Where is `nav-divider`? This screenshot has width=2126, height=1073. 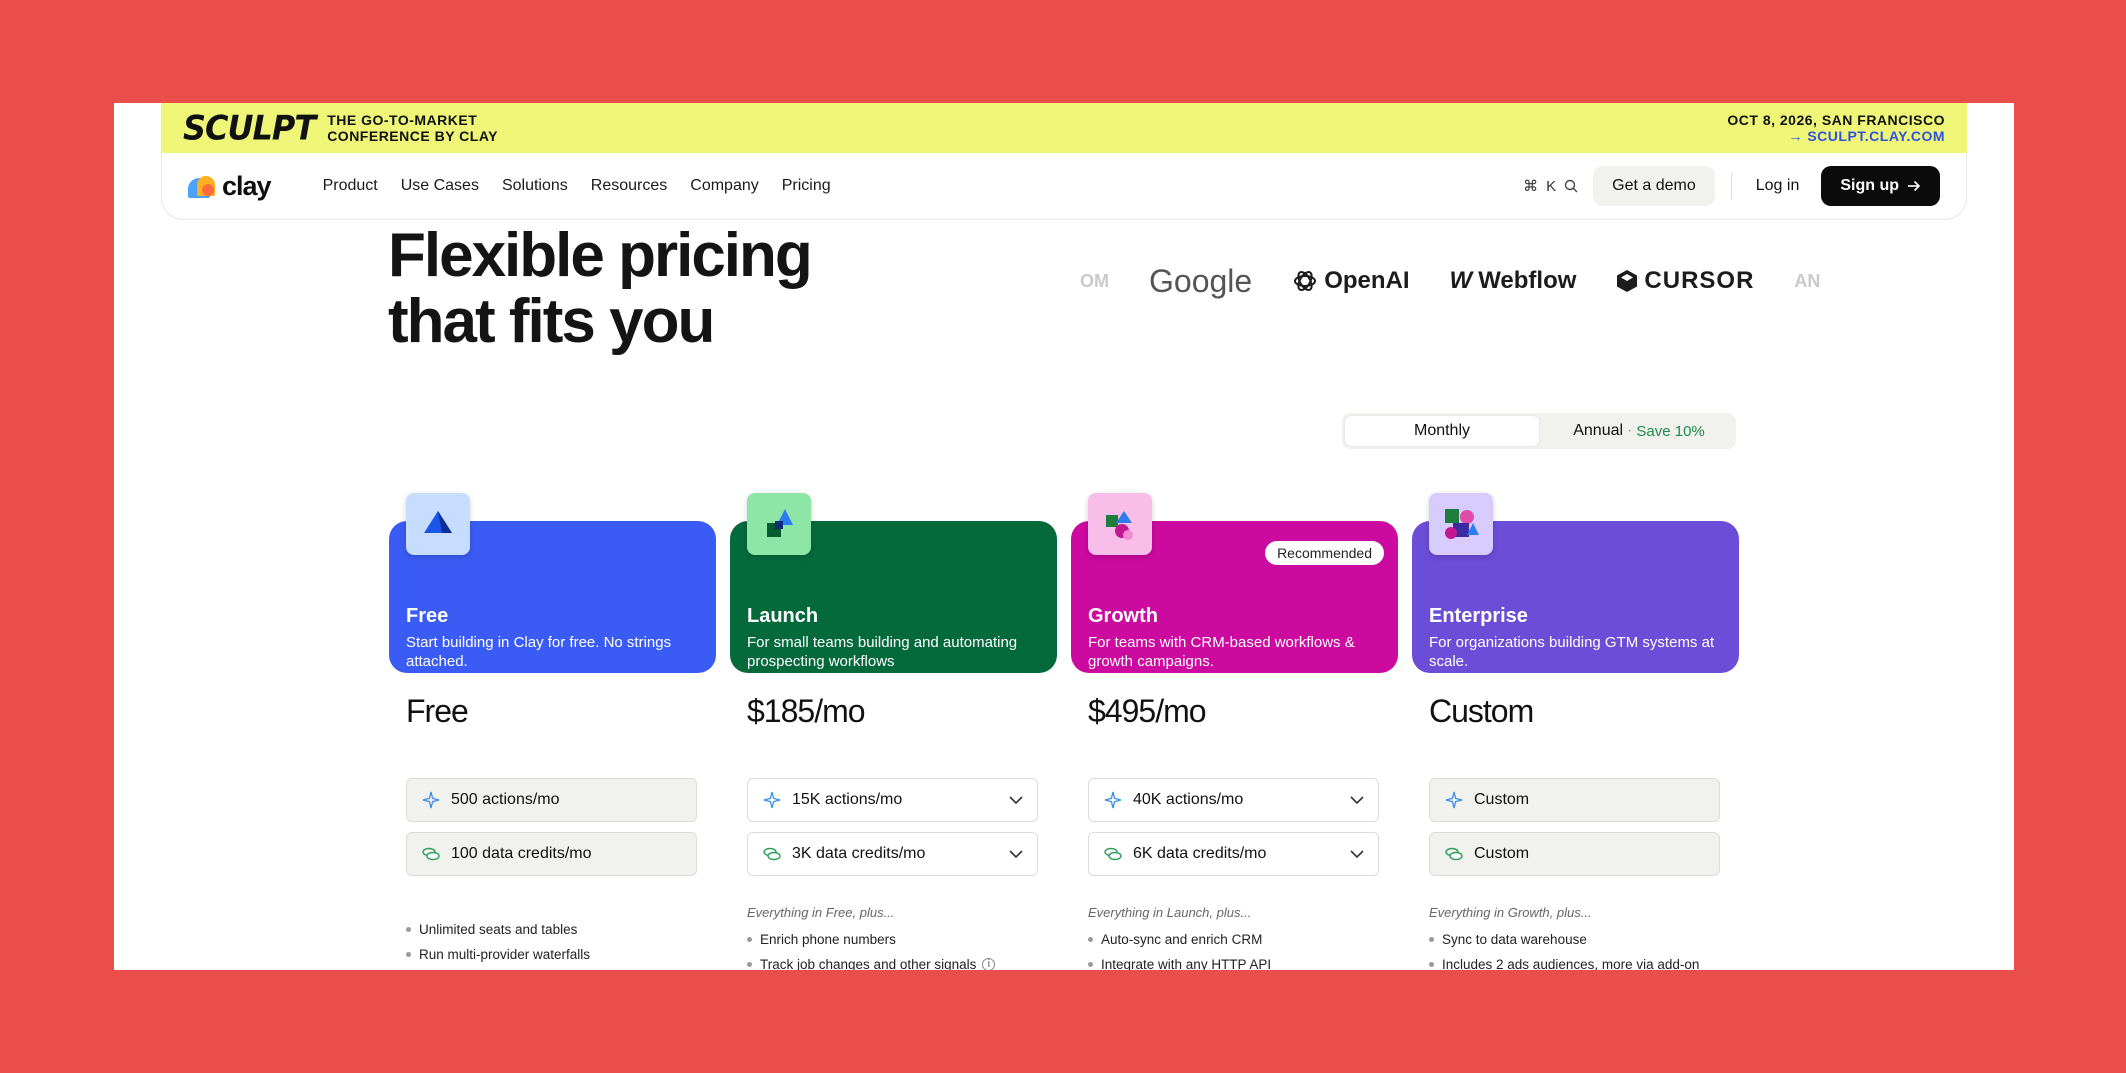 nav-divider is located at coordinates (1731, 186).